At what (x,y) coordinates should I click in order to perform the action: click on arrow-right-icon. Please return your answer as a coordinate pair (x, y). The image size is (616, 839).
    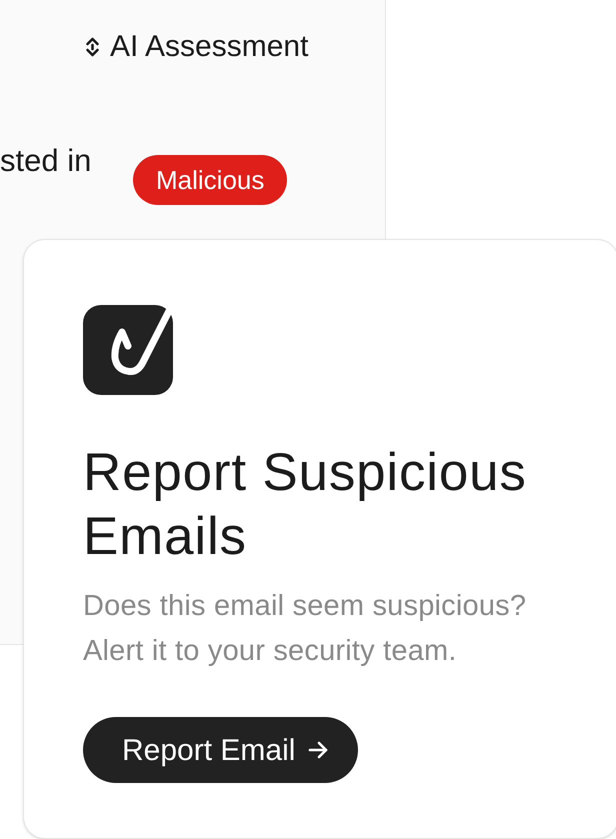
    Looking at the image, I should click on (318, 750).